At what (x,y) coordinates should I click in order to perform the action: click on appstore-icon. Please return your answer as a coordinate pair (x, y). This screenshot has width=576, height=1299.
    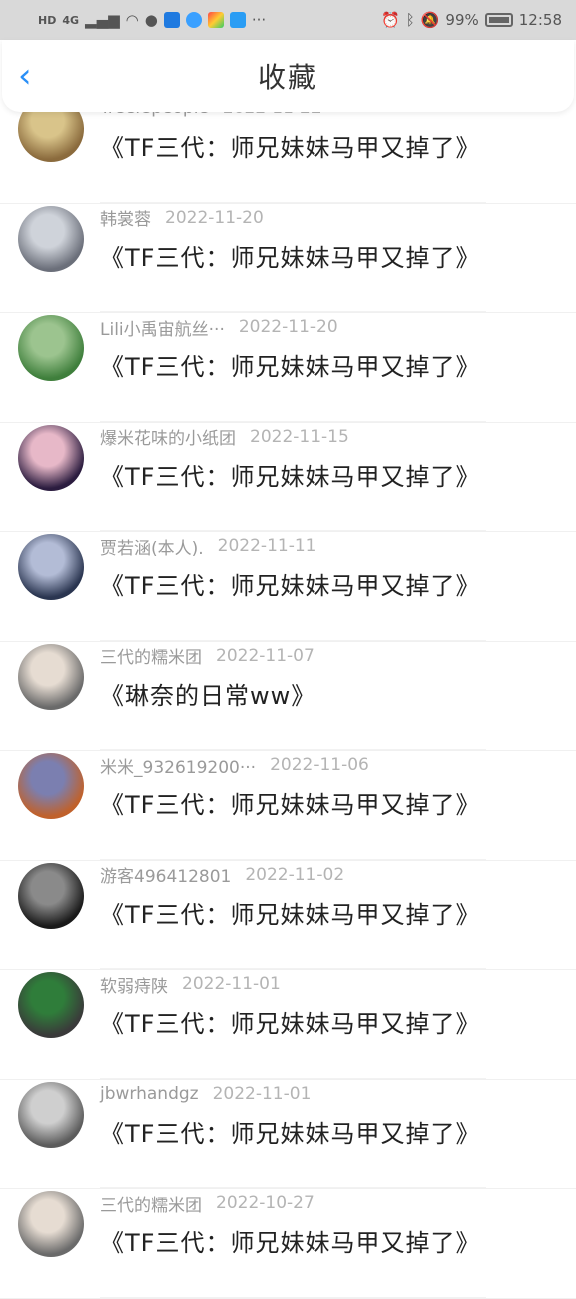
    Looking at the image, I should click on (215, 20).